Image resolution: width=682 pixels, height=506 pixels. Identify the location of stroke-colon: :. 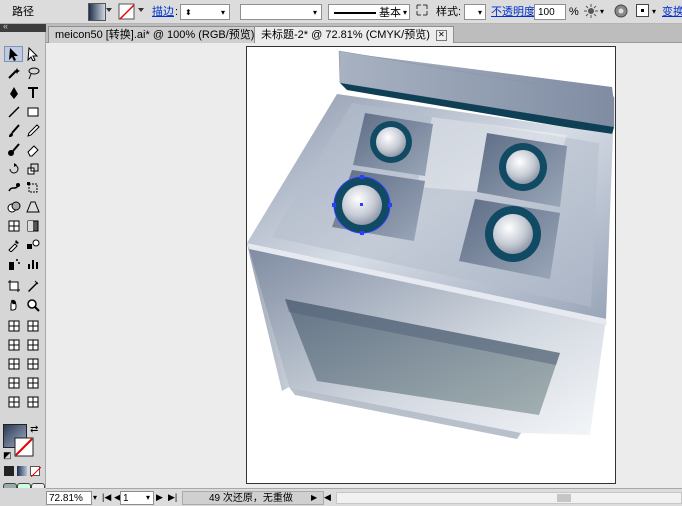
(177, 12).